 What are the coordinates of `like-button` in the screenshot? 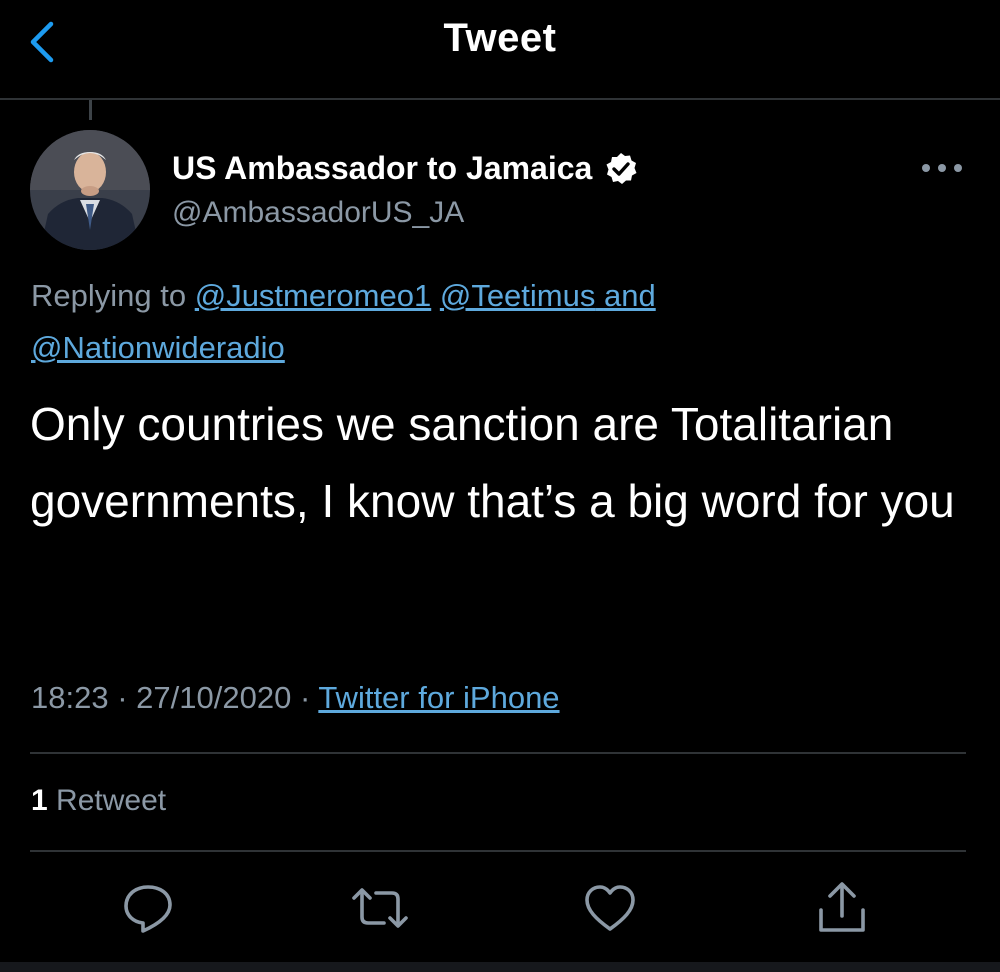 It's located at (610, 908).